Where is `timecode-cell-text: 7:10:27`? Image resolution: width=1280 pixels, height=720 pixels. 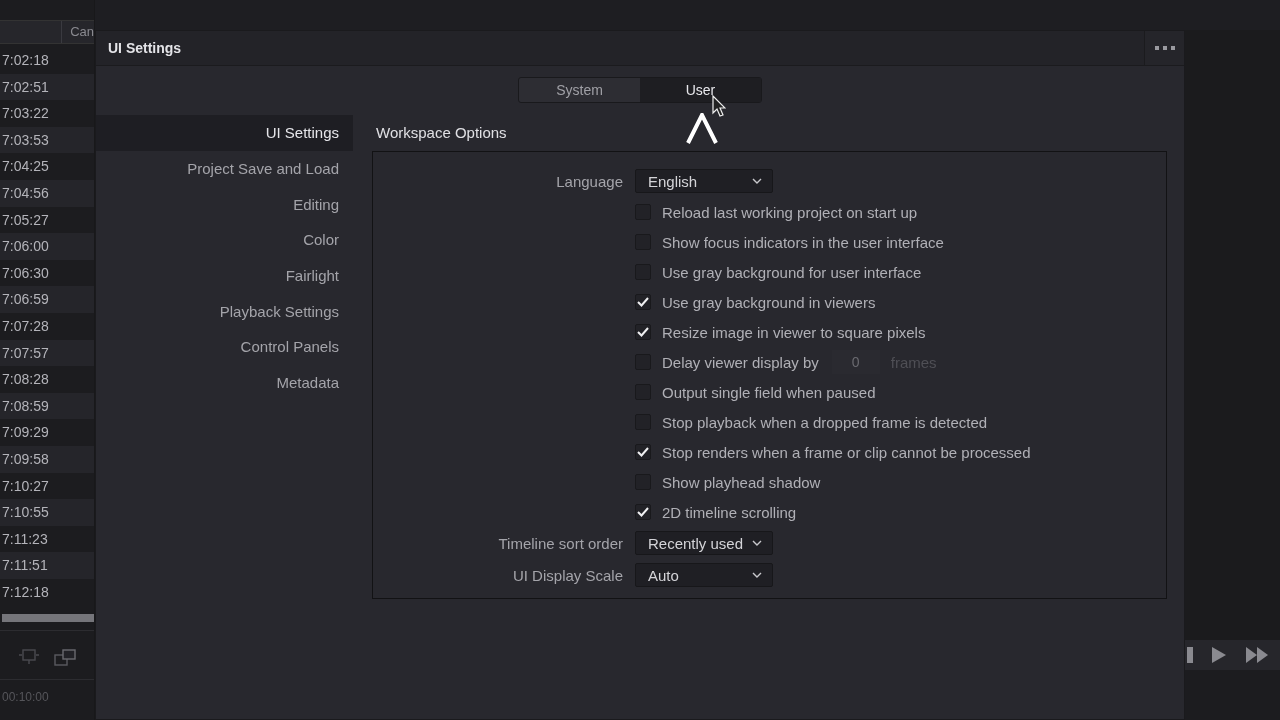 timecode-cell-text: 7:10:27 is located at coordinates (25, 486).